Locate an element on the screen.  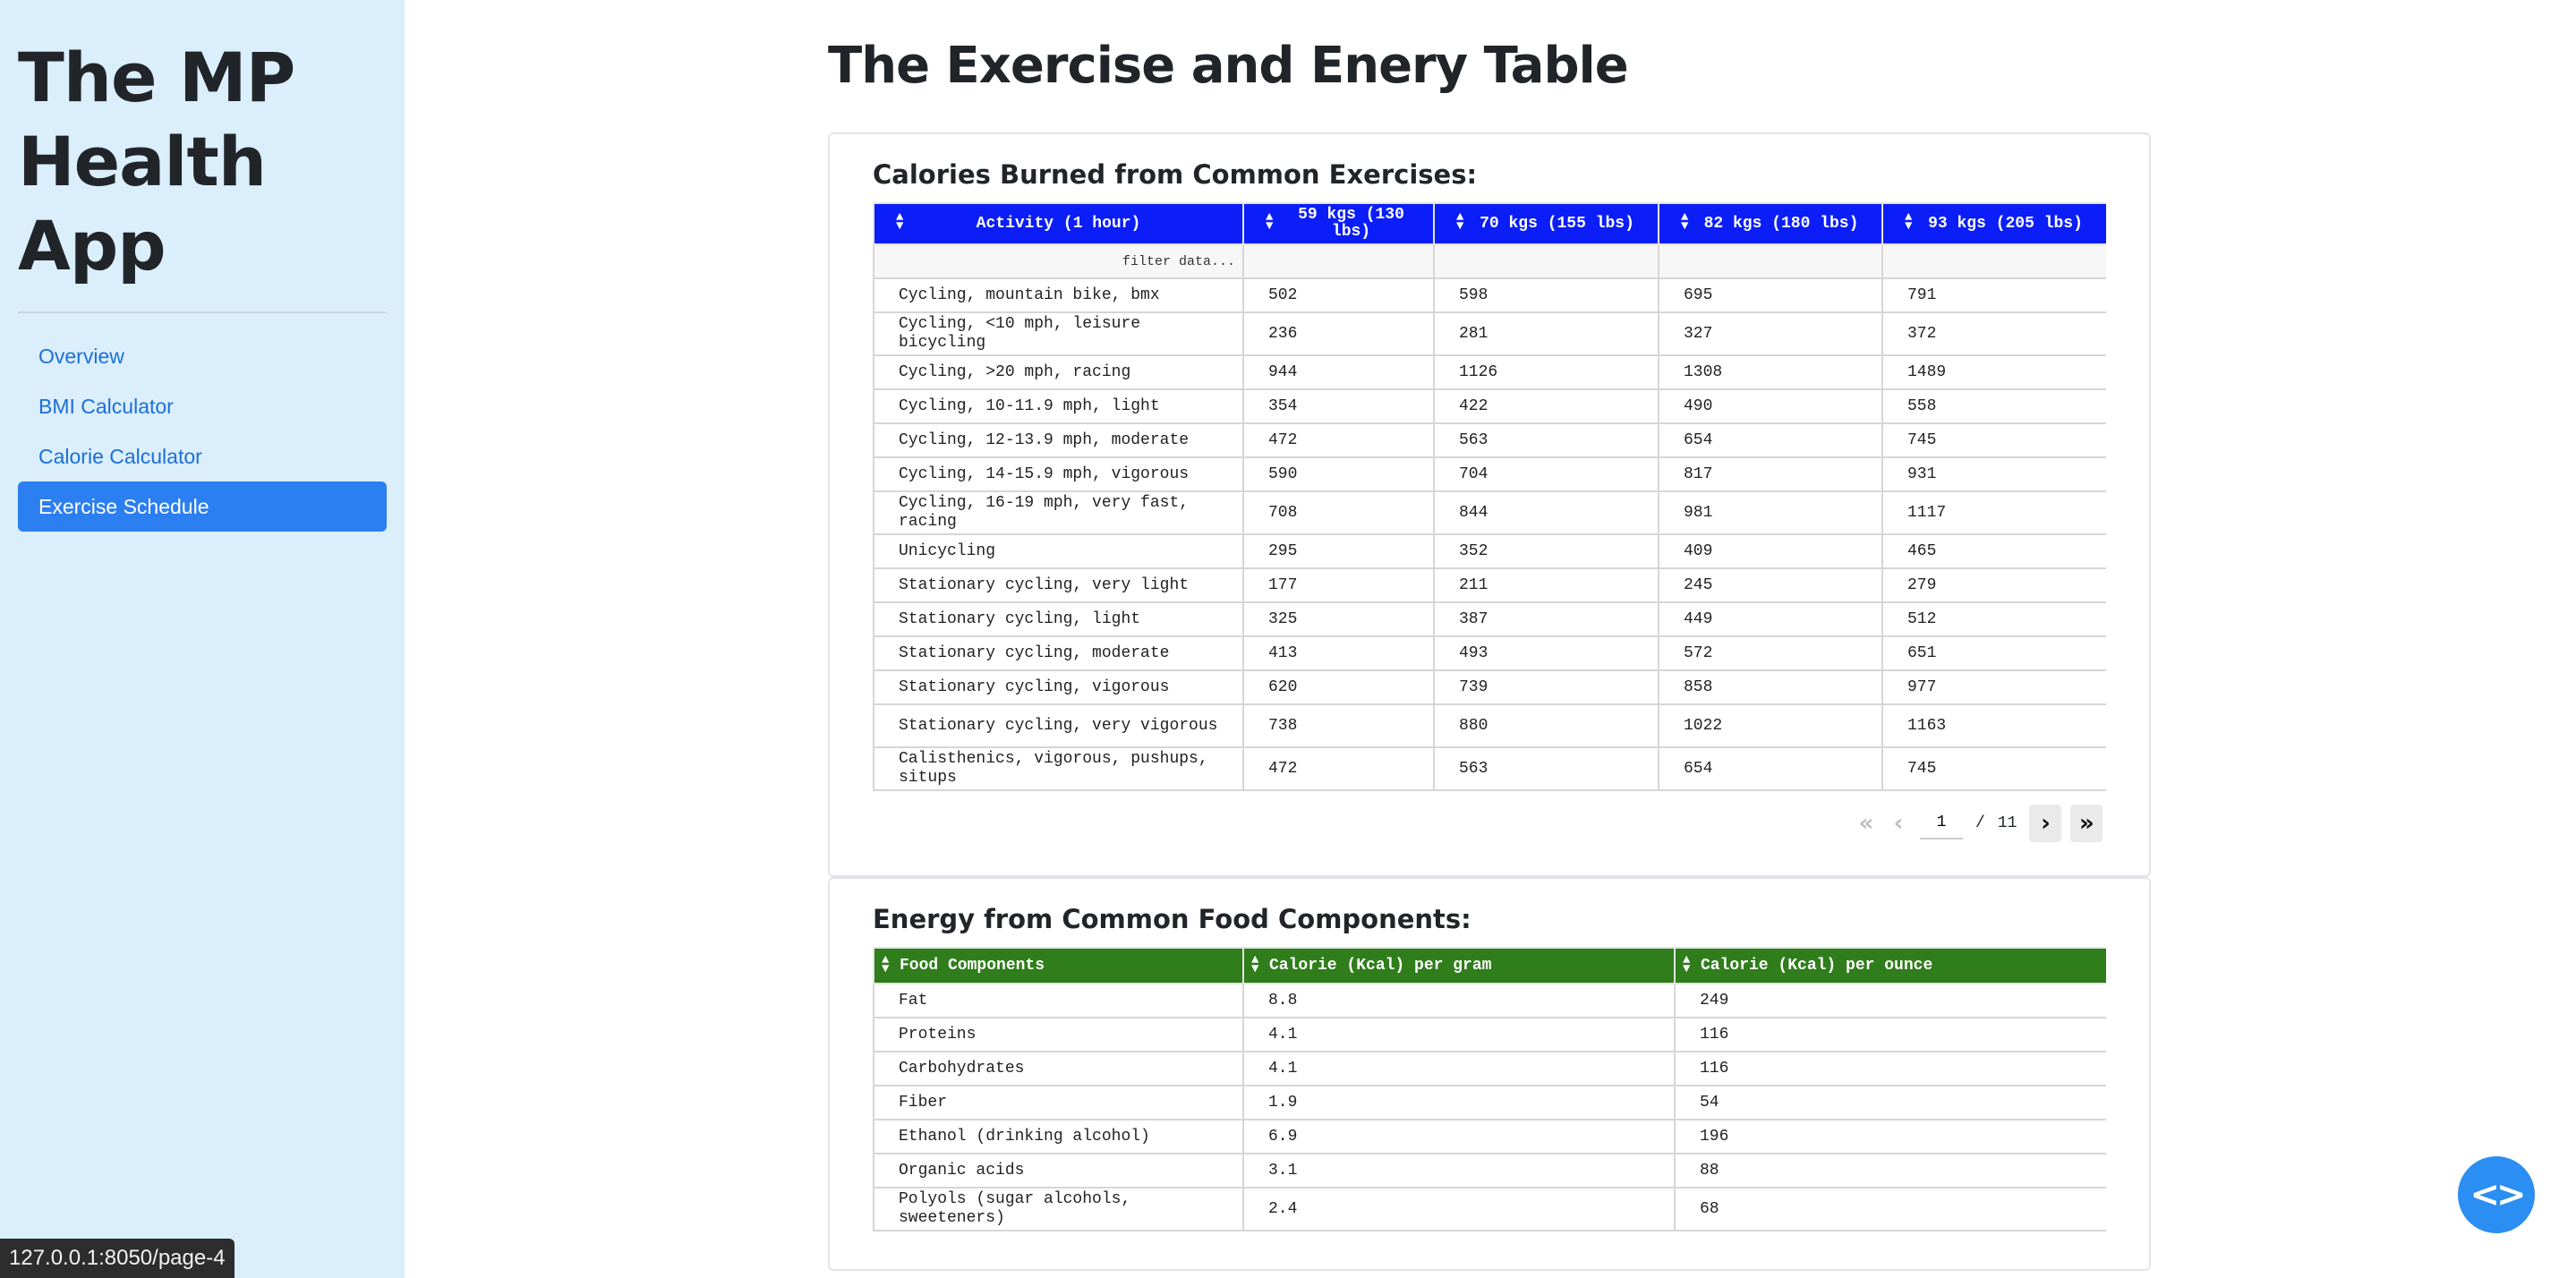
cell-kcal-per-gram: 1.9 is located at coordinates (1459, 1102).